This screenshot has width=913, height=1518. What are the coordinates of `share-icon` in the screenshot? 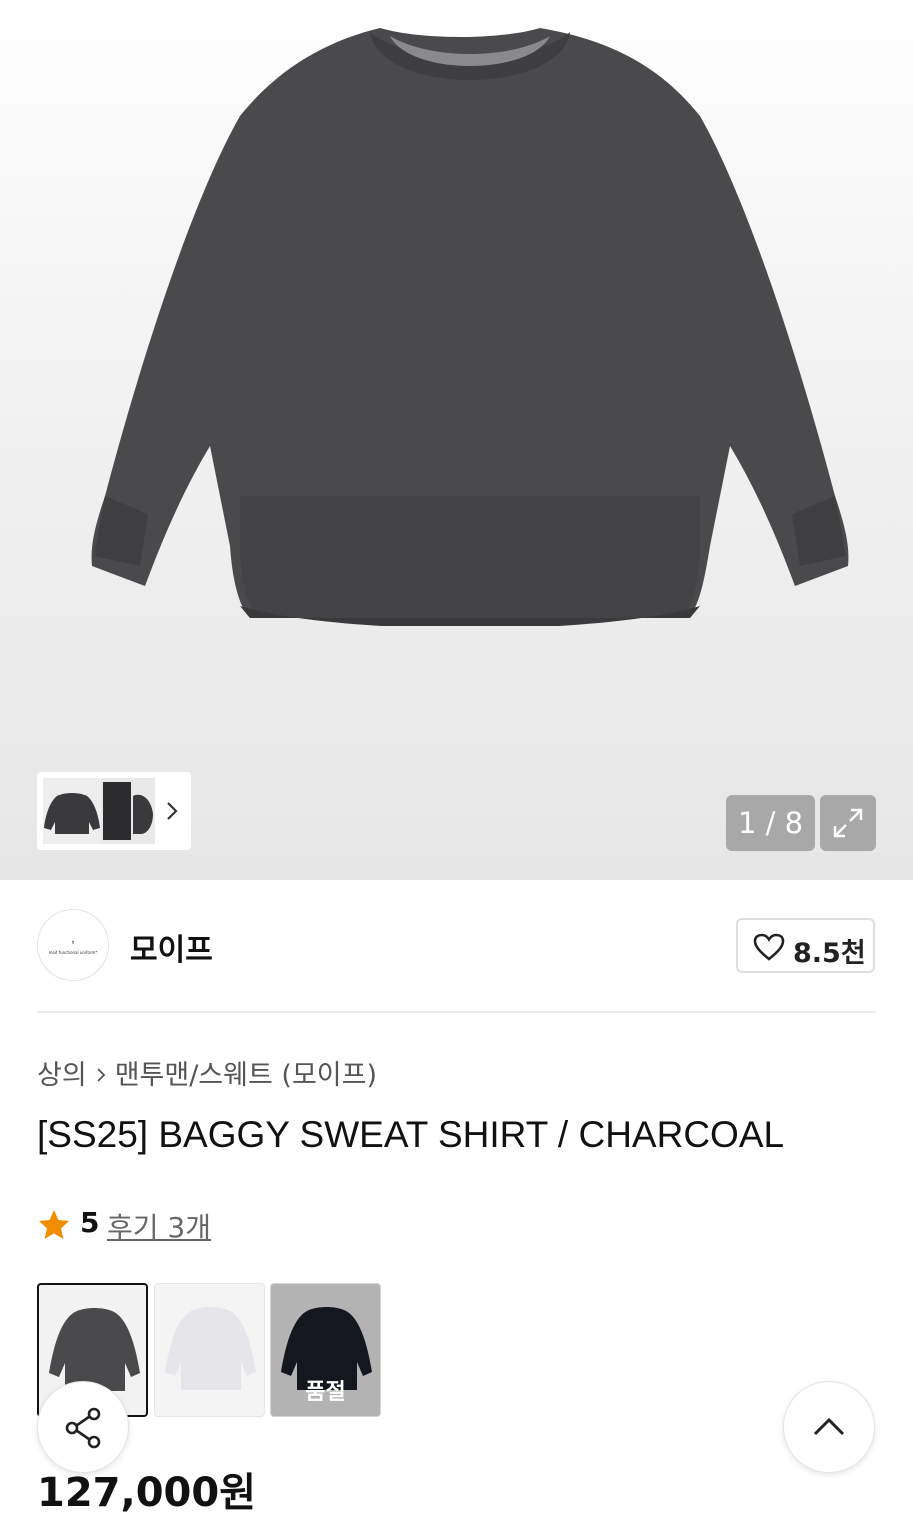 It's located at (83, 1428).